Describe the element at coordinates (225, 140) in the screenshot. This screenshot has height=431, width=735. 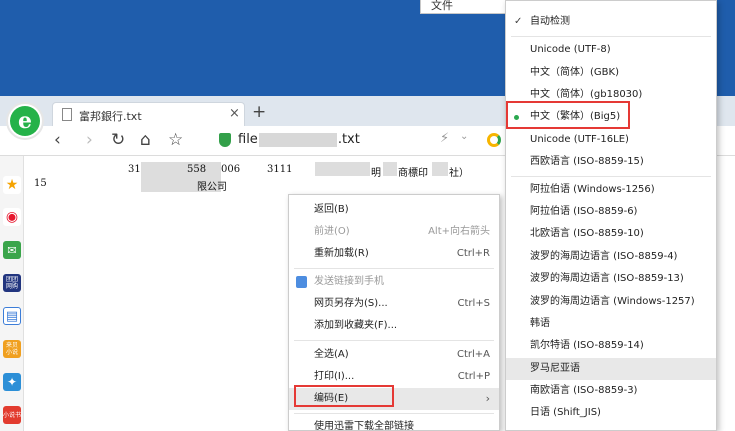
I see `shield-icon` at that location.